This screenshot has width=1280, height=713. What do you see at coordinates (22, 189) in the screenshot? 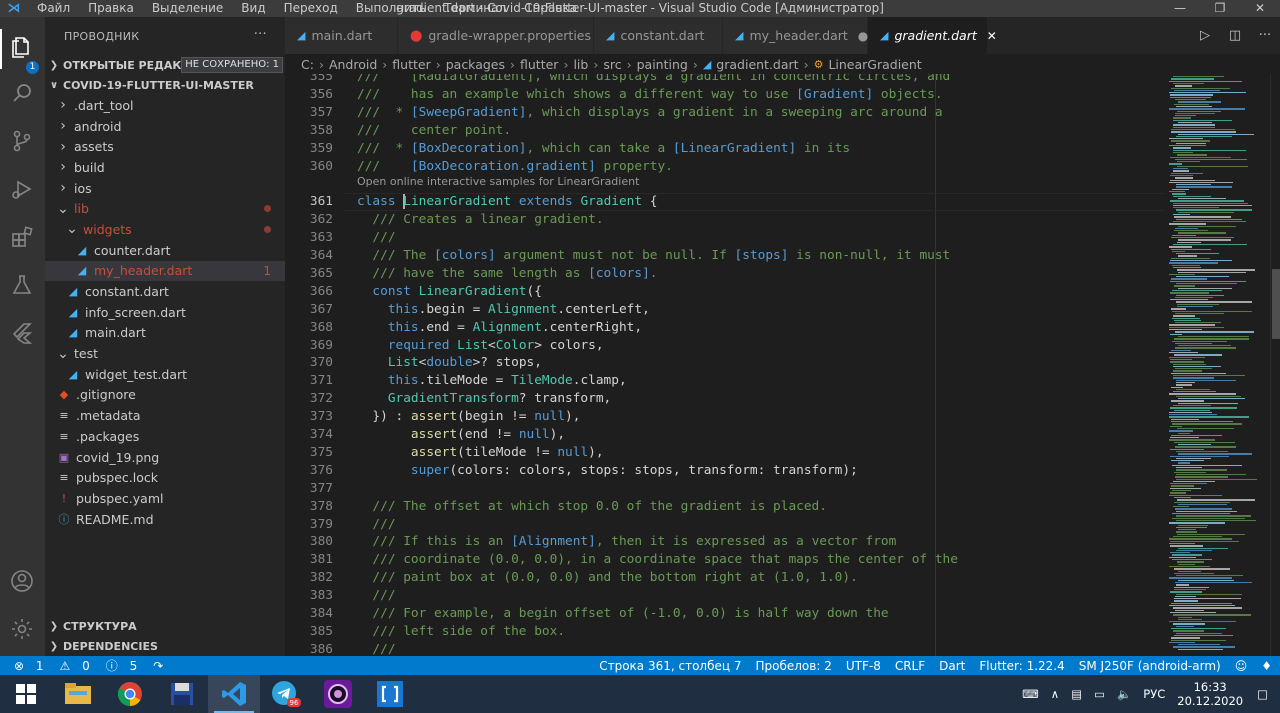
I see `run-debug-icon` at bounding box center [22, 189].